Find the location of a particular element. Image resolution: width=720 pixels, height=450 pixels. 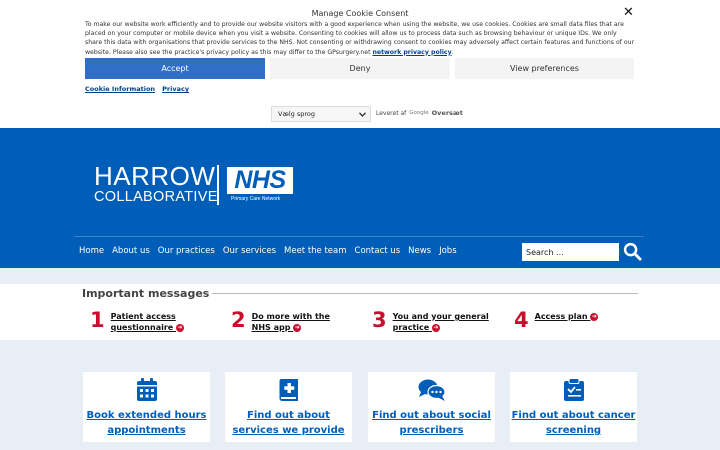

message-link: Do more with the NHS app ➜ is located at coordinates (291, 321).